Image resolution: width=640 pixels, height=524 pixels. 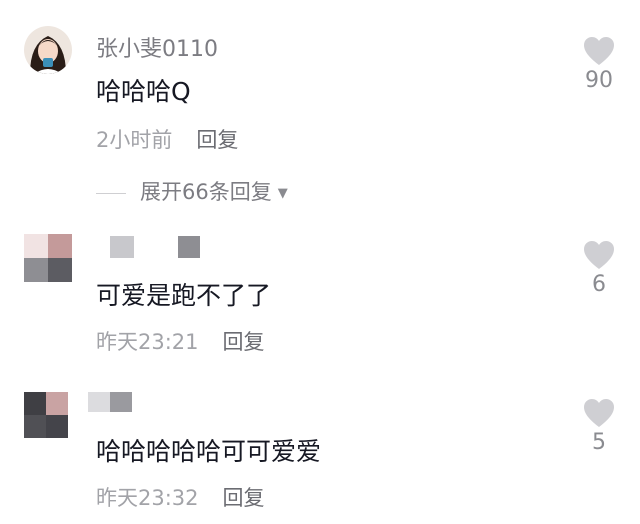 I want to click on triangle-down-icon: ▼, so click(x=282, y=193).